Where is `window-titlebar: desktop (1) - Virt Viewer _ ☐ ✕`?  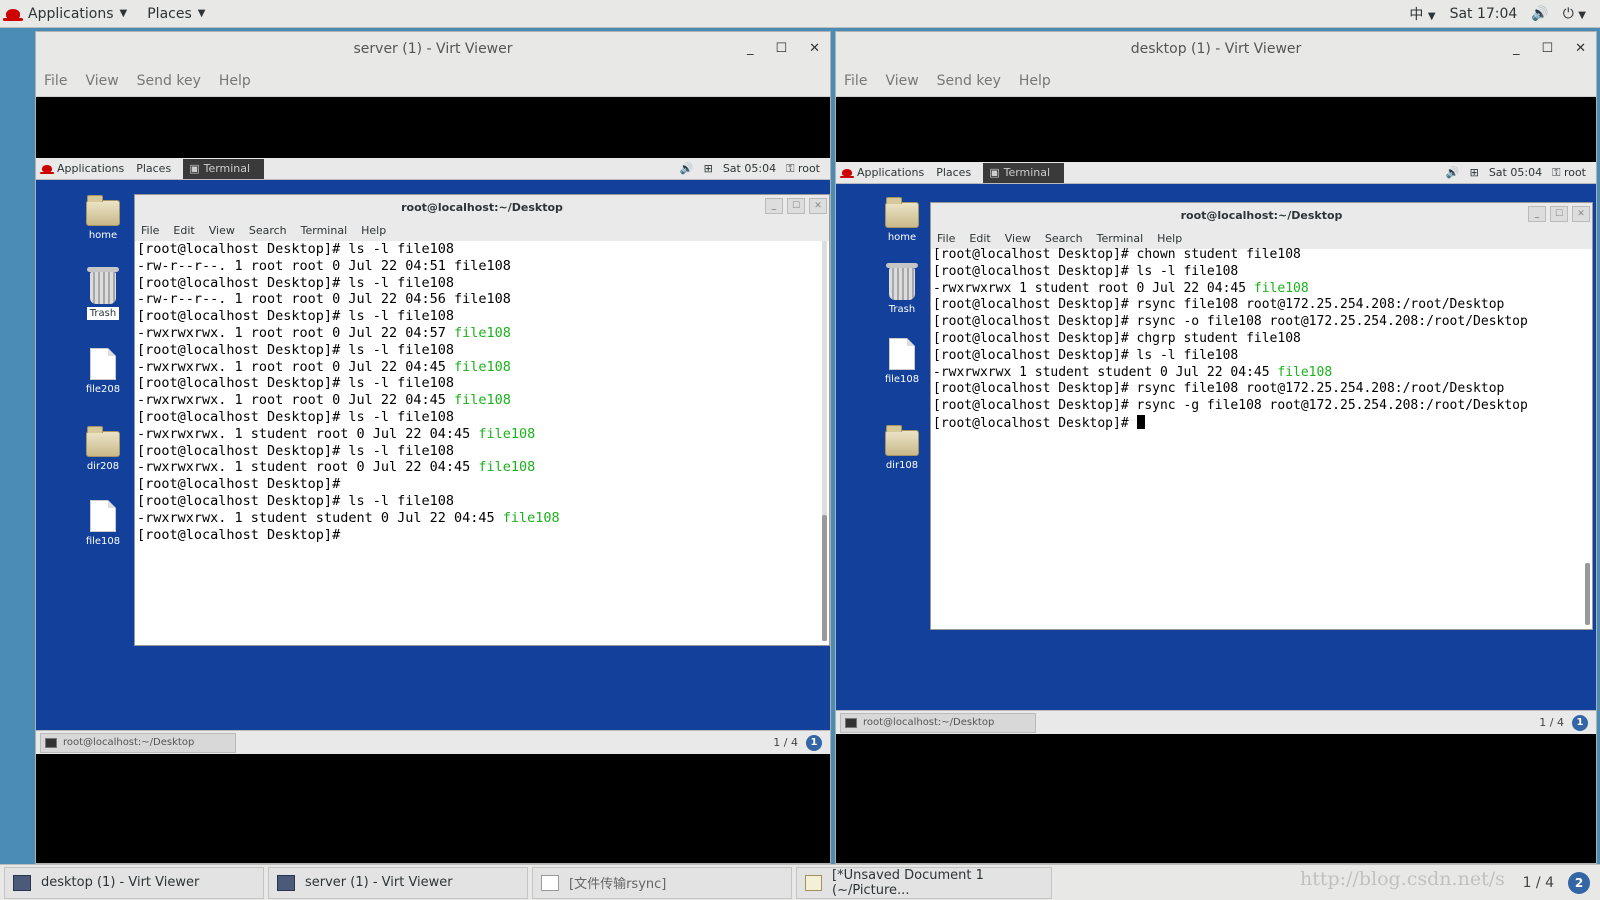
window-titlebar: desktop (1) - Virt Viewer _ ☐ ✕ is located at coordinates (1216, 48).